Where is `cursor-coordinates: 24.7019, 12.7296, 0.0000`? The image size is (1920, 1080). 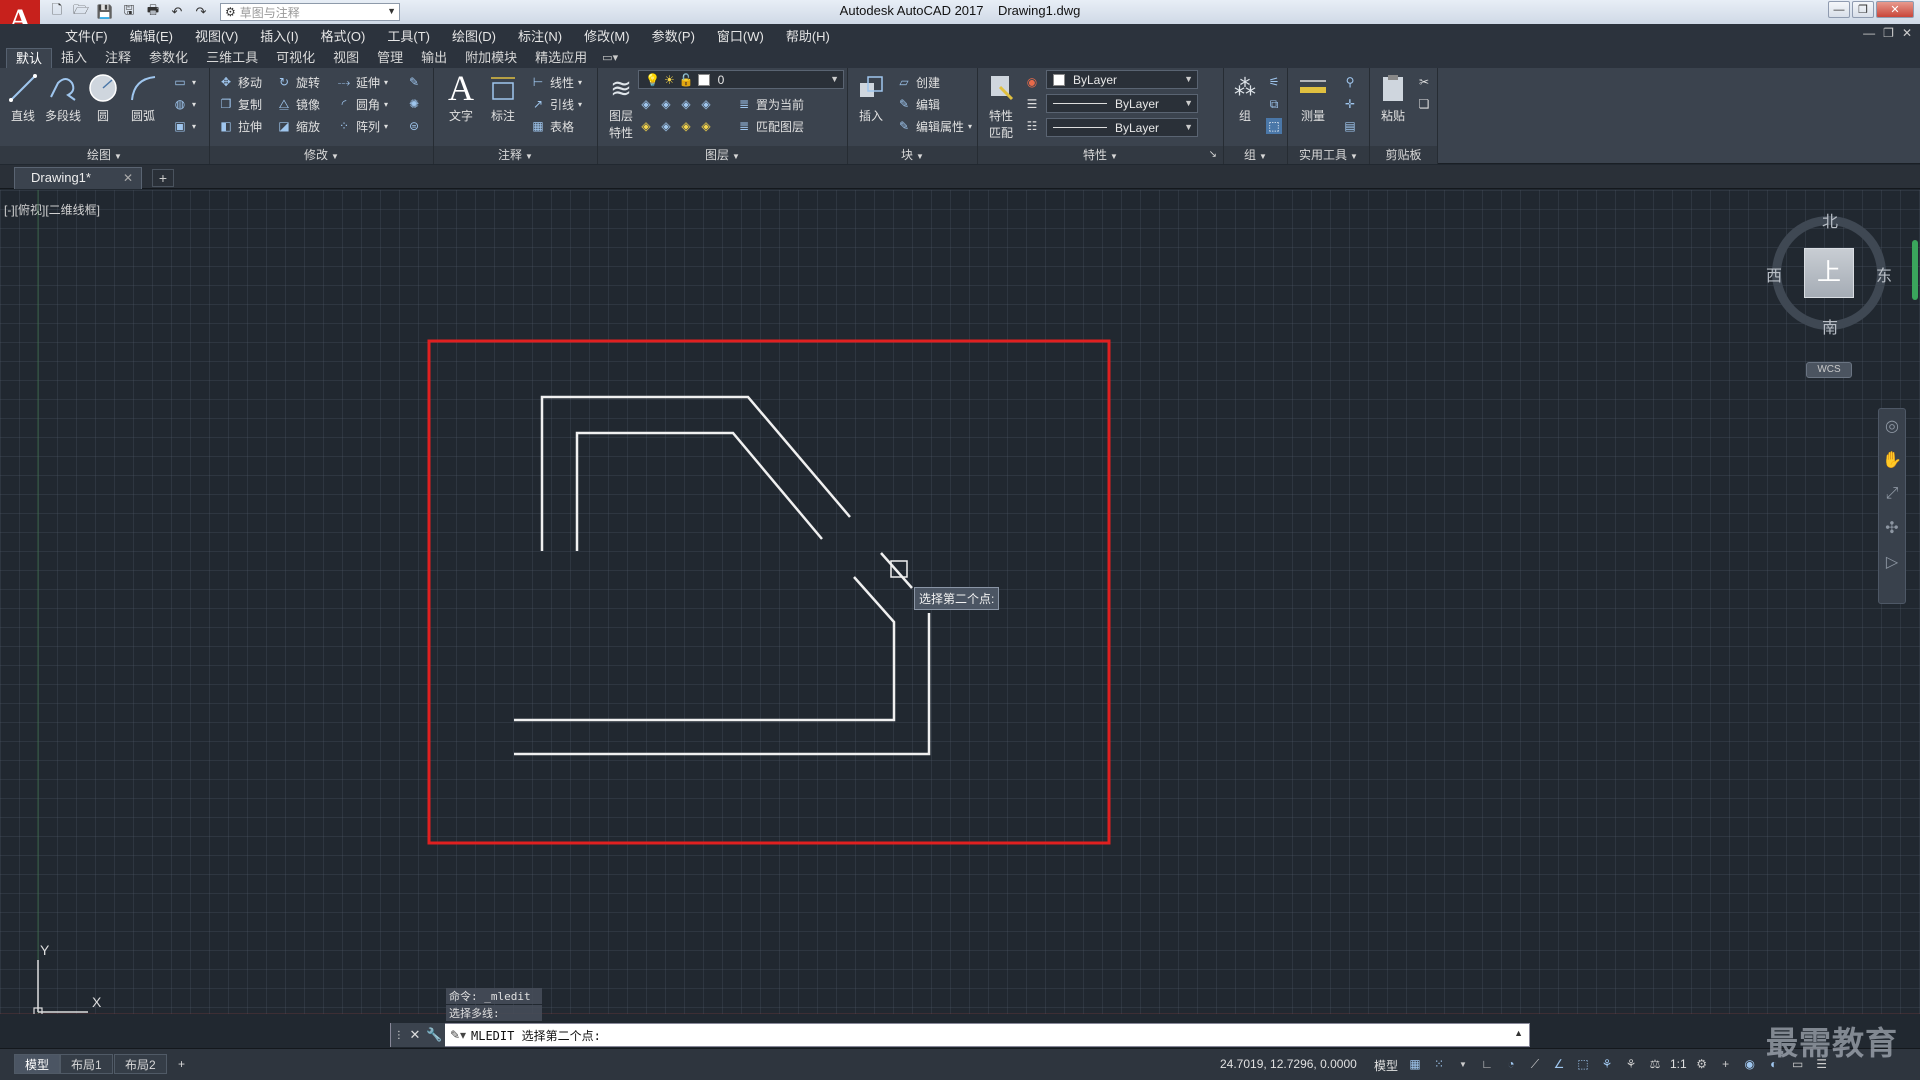
cursor-coordinates: 24.7019, 12.7296, 0.0000 is located at coordinates (1288, 1064).